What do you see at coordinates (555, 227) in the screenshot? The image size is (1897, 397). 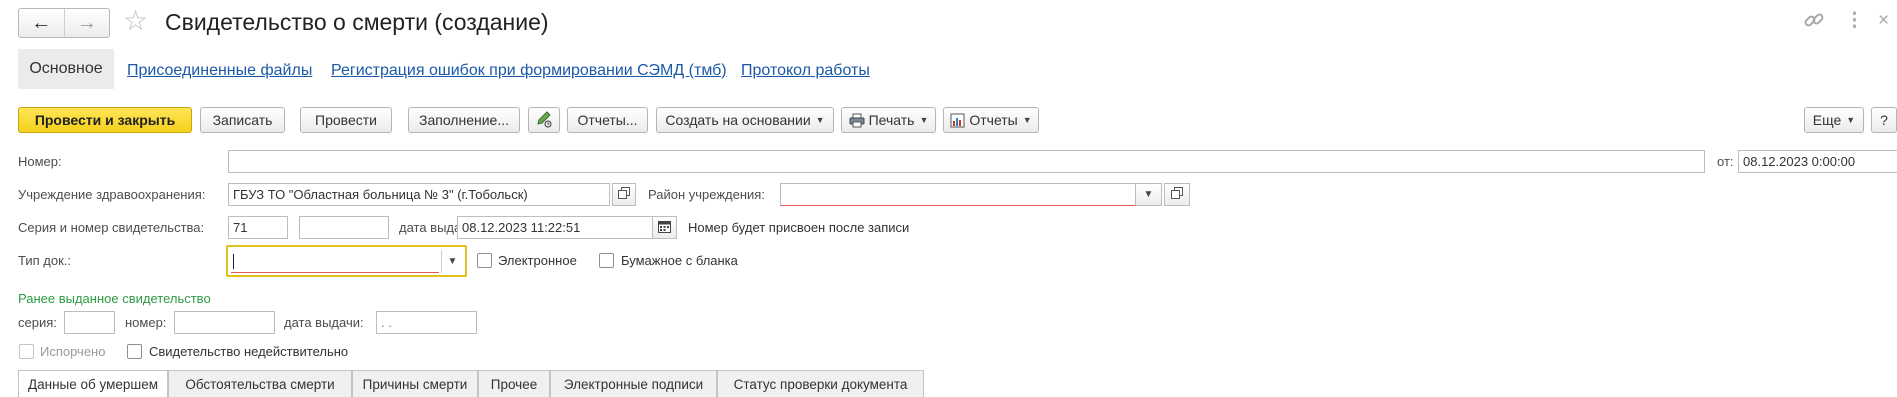 I see `issue-date-field: 08.12.2023 11:22:51` at bounding box center [555, 227].